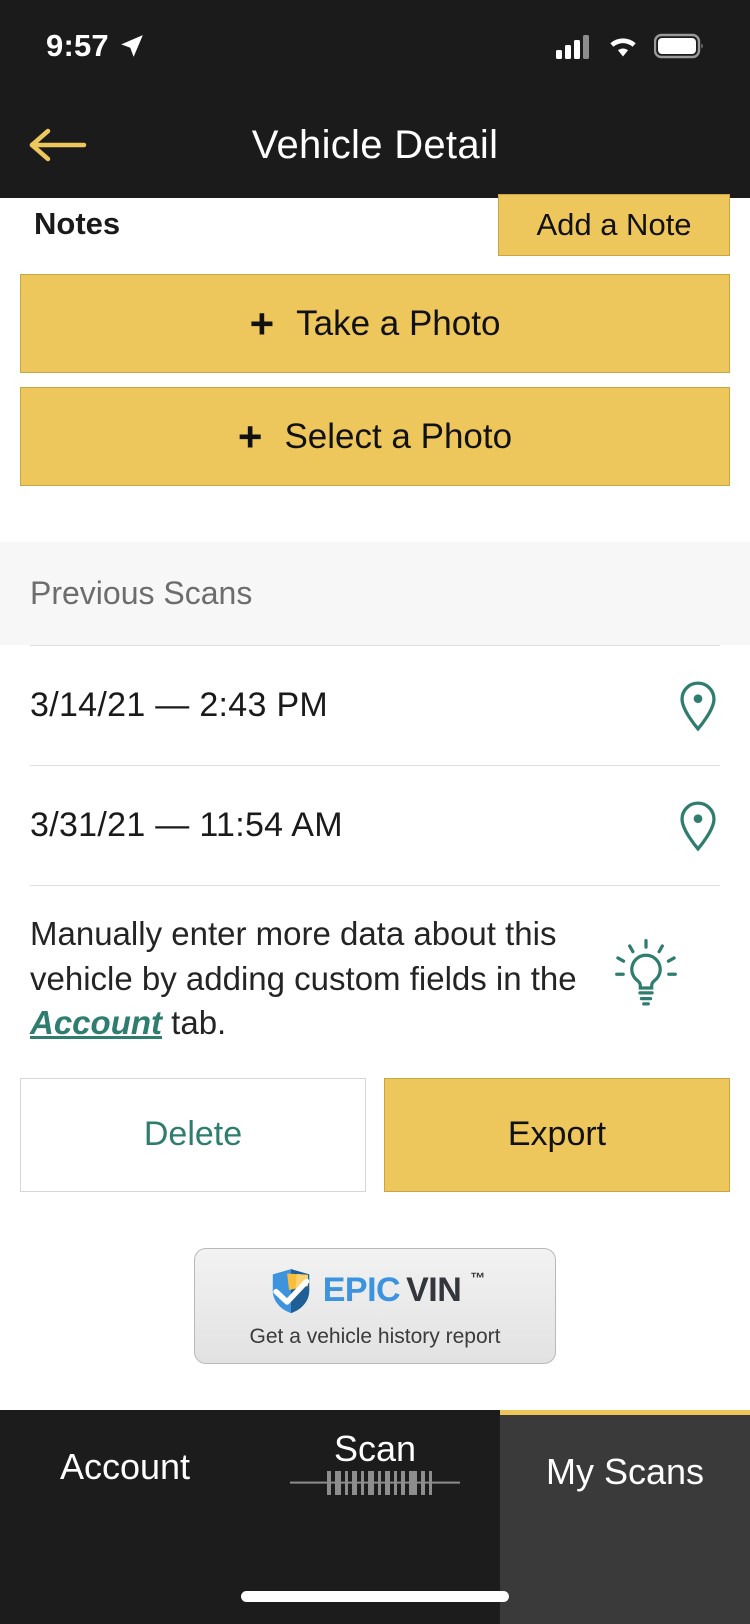 This screenshot has width=750, height=1624. I want to click on wifi-icon, so click(623, 47).